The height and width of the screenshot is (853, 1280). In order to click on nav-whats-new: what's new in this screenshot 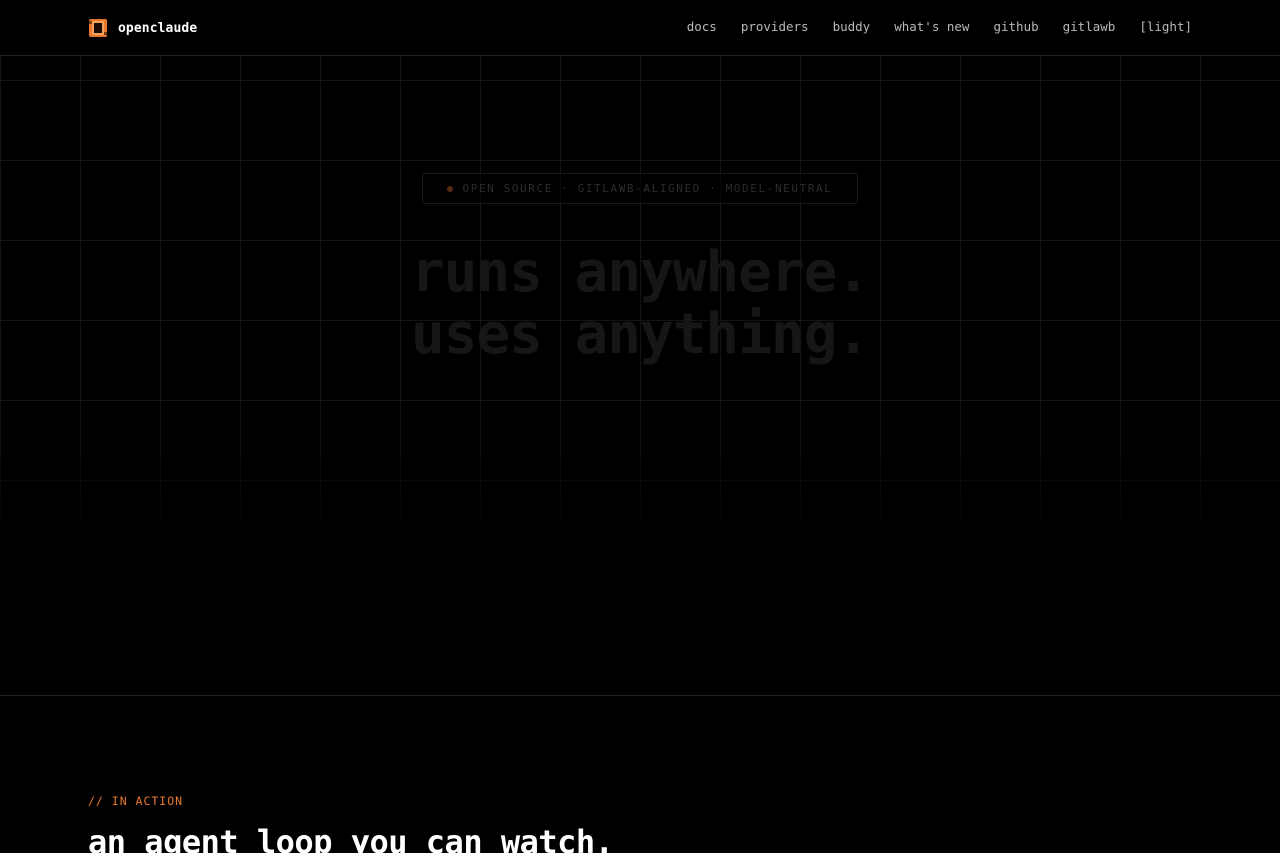, I will do `click(931, 26)`.